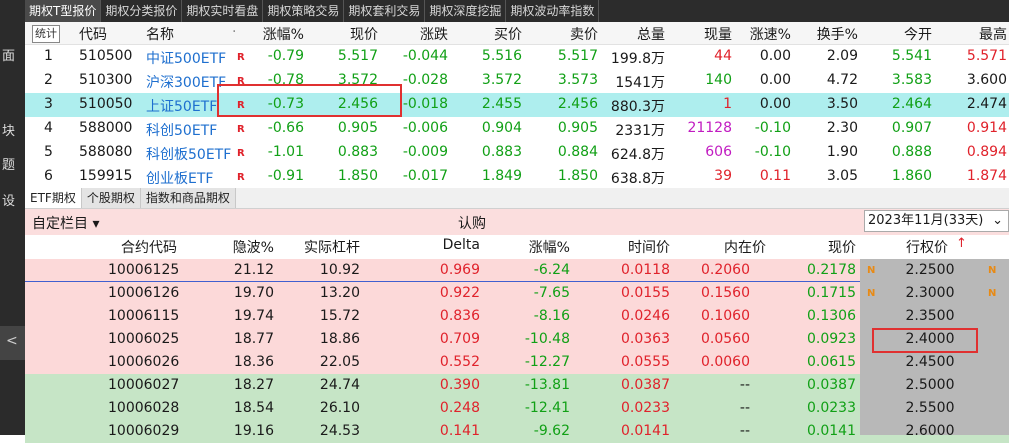  I want to click on opt-iv: 18.77, so click(253, 339).